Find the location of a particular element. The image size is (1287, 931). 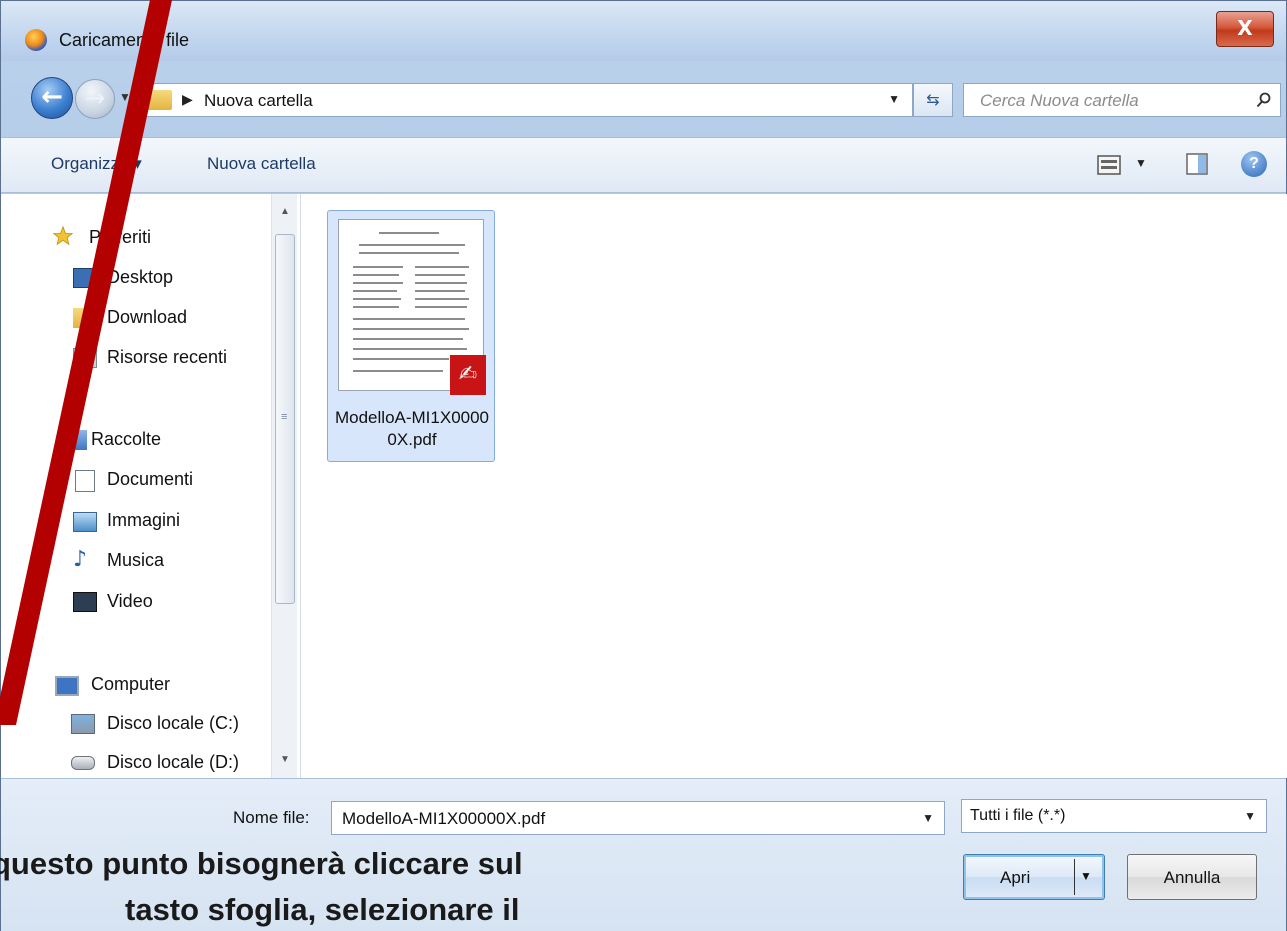

forward-button: → is located at coordinates (95, 99).